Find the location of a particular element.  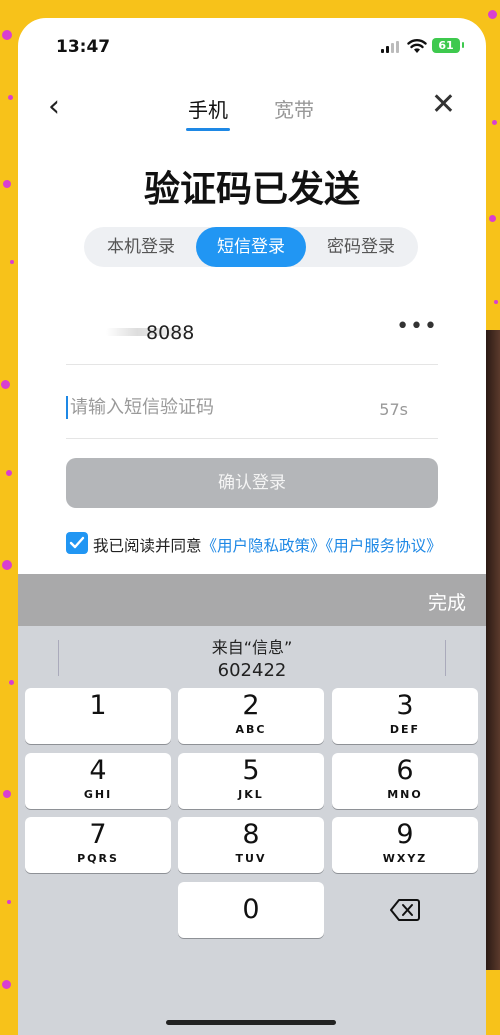

keyboard-toolbar: 完成 is located at coordinates (252, 600).